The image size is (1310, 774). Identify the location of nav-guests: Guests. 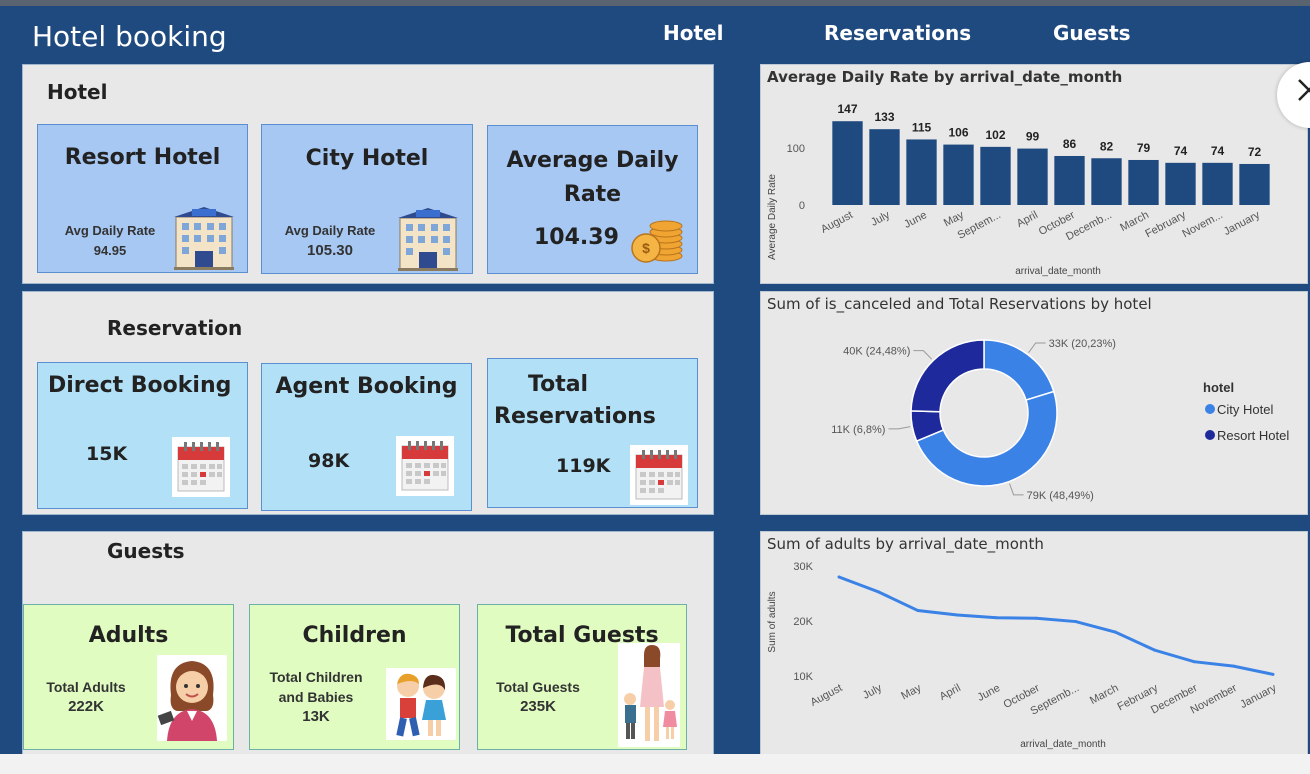
(1092, 33).